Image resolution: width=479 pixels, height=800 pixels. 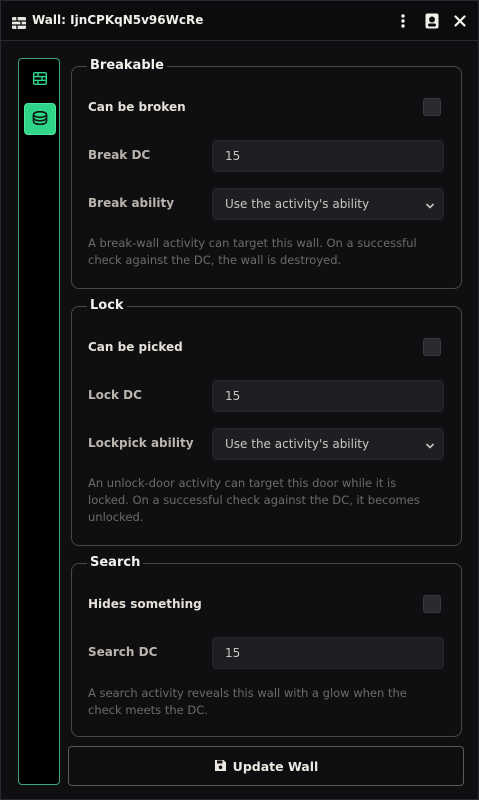 What do you see at coordinates (115, 395) in the screenshot?
I see `lock-dc-label: Lock DC` at bounding box center [115, 395].